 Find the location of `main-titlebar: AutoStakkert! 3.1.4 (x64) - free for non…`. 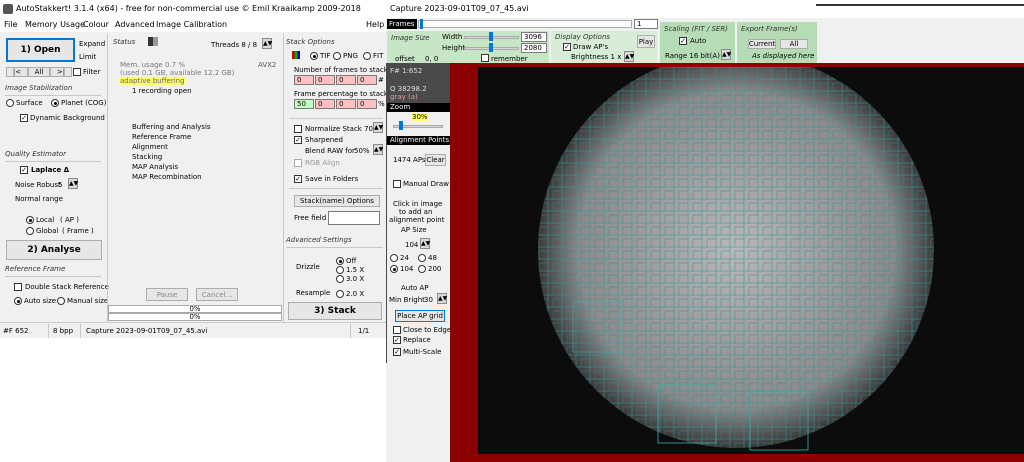

main-titlebar: AutoStakkert! 3.1.4 (x64) - free for non… is located at coordinates (193, 9).